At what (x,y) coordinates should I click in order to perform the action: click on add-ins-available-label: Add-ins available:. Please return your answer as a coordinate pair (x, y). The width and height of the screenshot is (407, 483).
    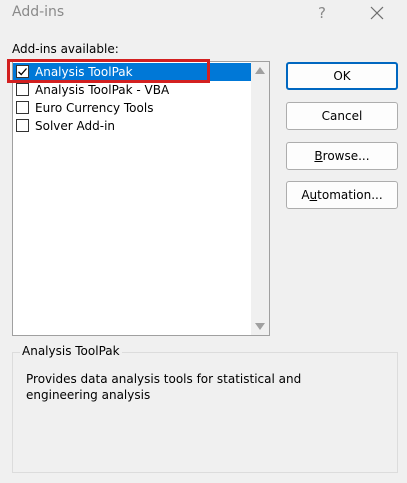
    Looking at the image, I should click on (65, 49).